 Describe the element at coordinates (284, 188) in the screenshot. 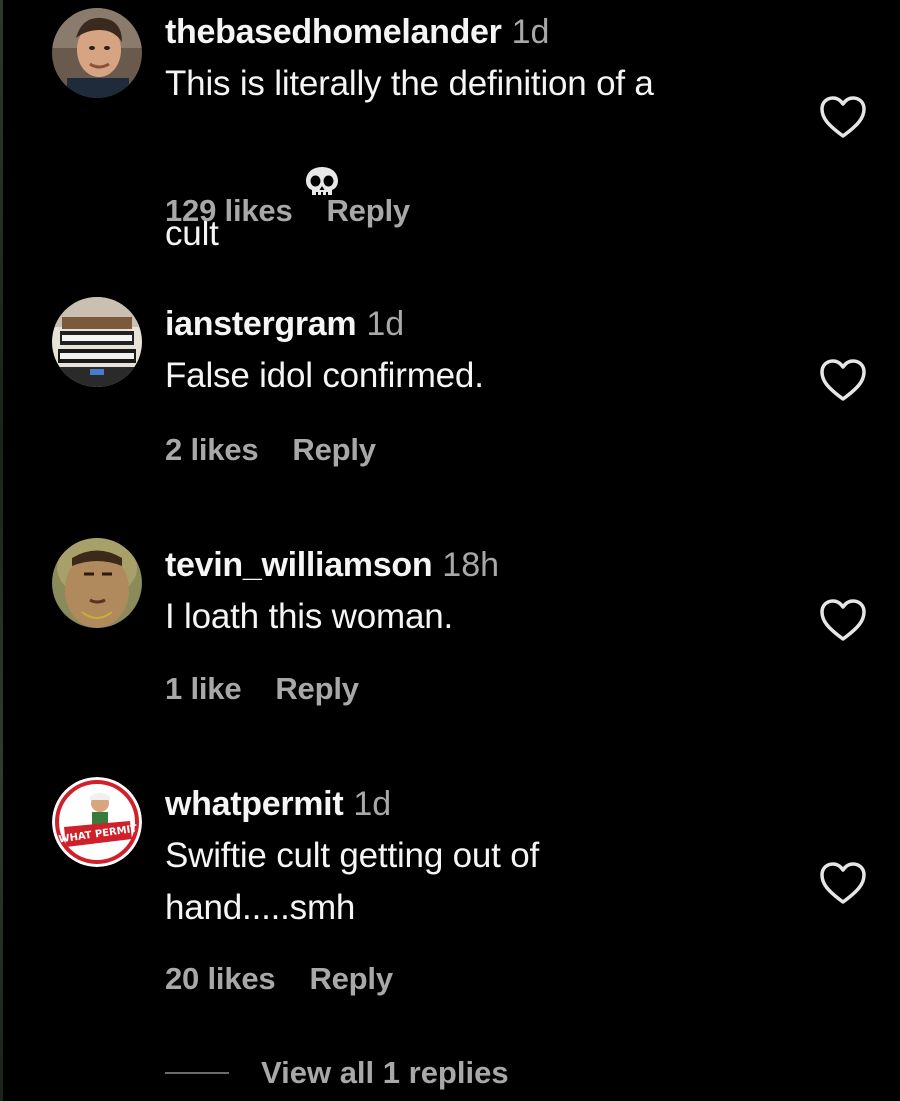

I see `skull-emoji` at that location.